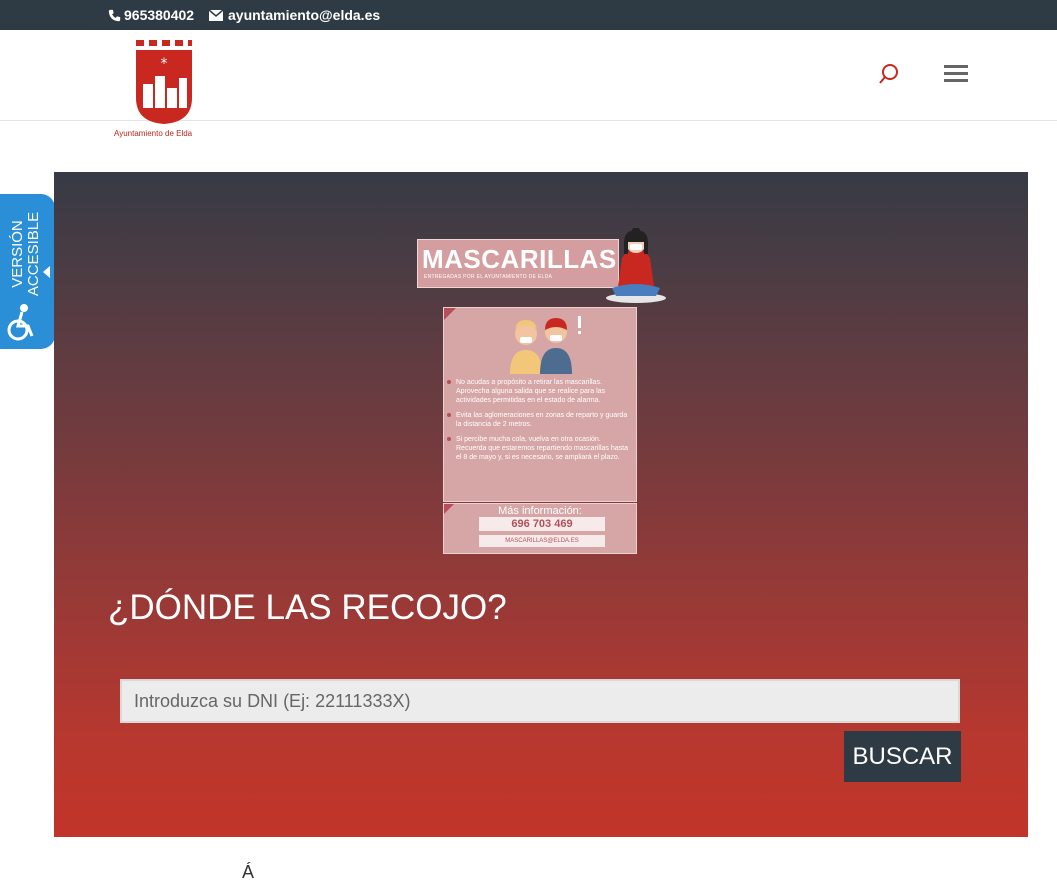 The width and height of the screenshot is (1057, 883). What do you see at coordinates (902, 756) in the screenshot?
I see `search-button: BUSCAR` at bounding box center [902, 756].